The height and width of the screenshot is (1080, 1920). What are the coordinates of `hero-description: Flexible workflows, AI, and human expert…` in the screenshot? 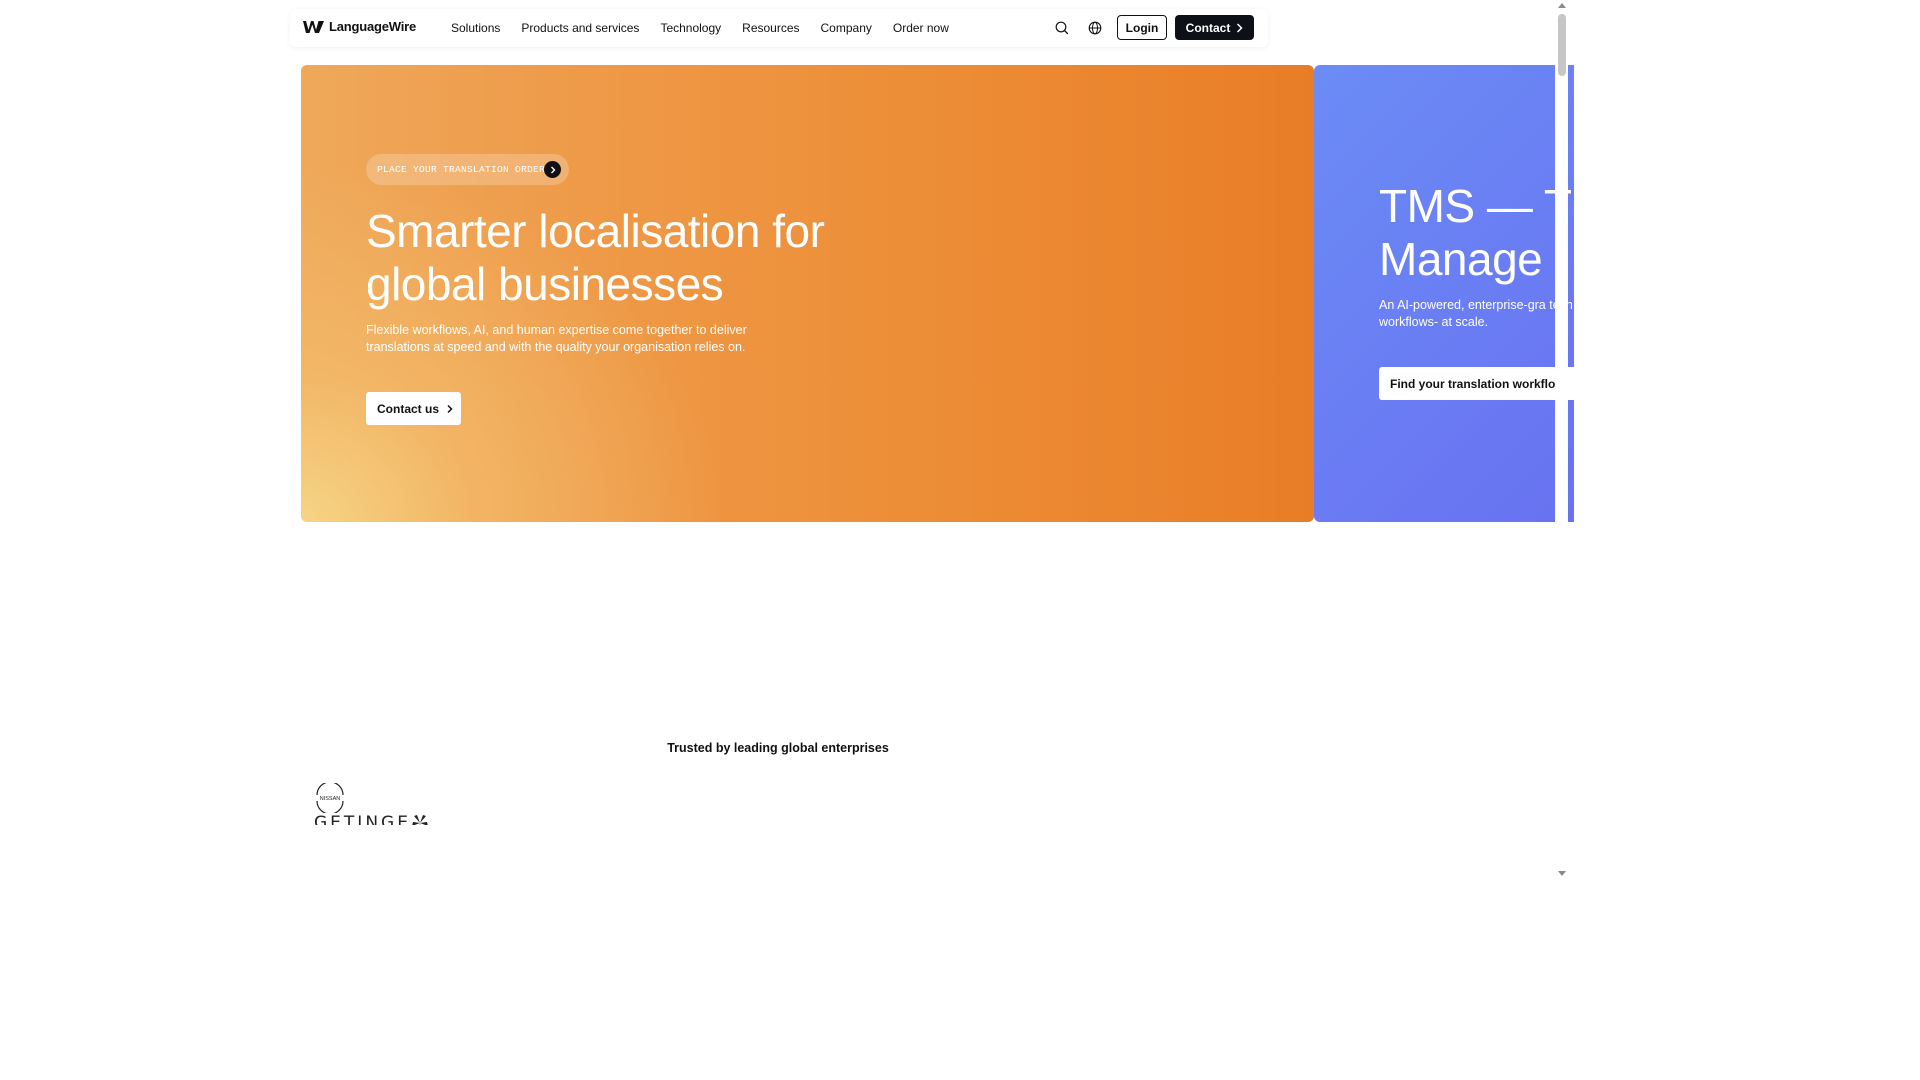 It's located at (556, 338).